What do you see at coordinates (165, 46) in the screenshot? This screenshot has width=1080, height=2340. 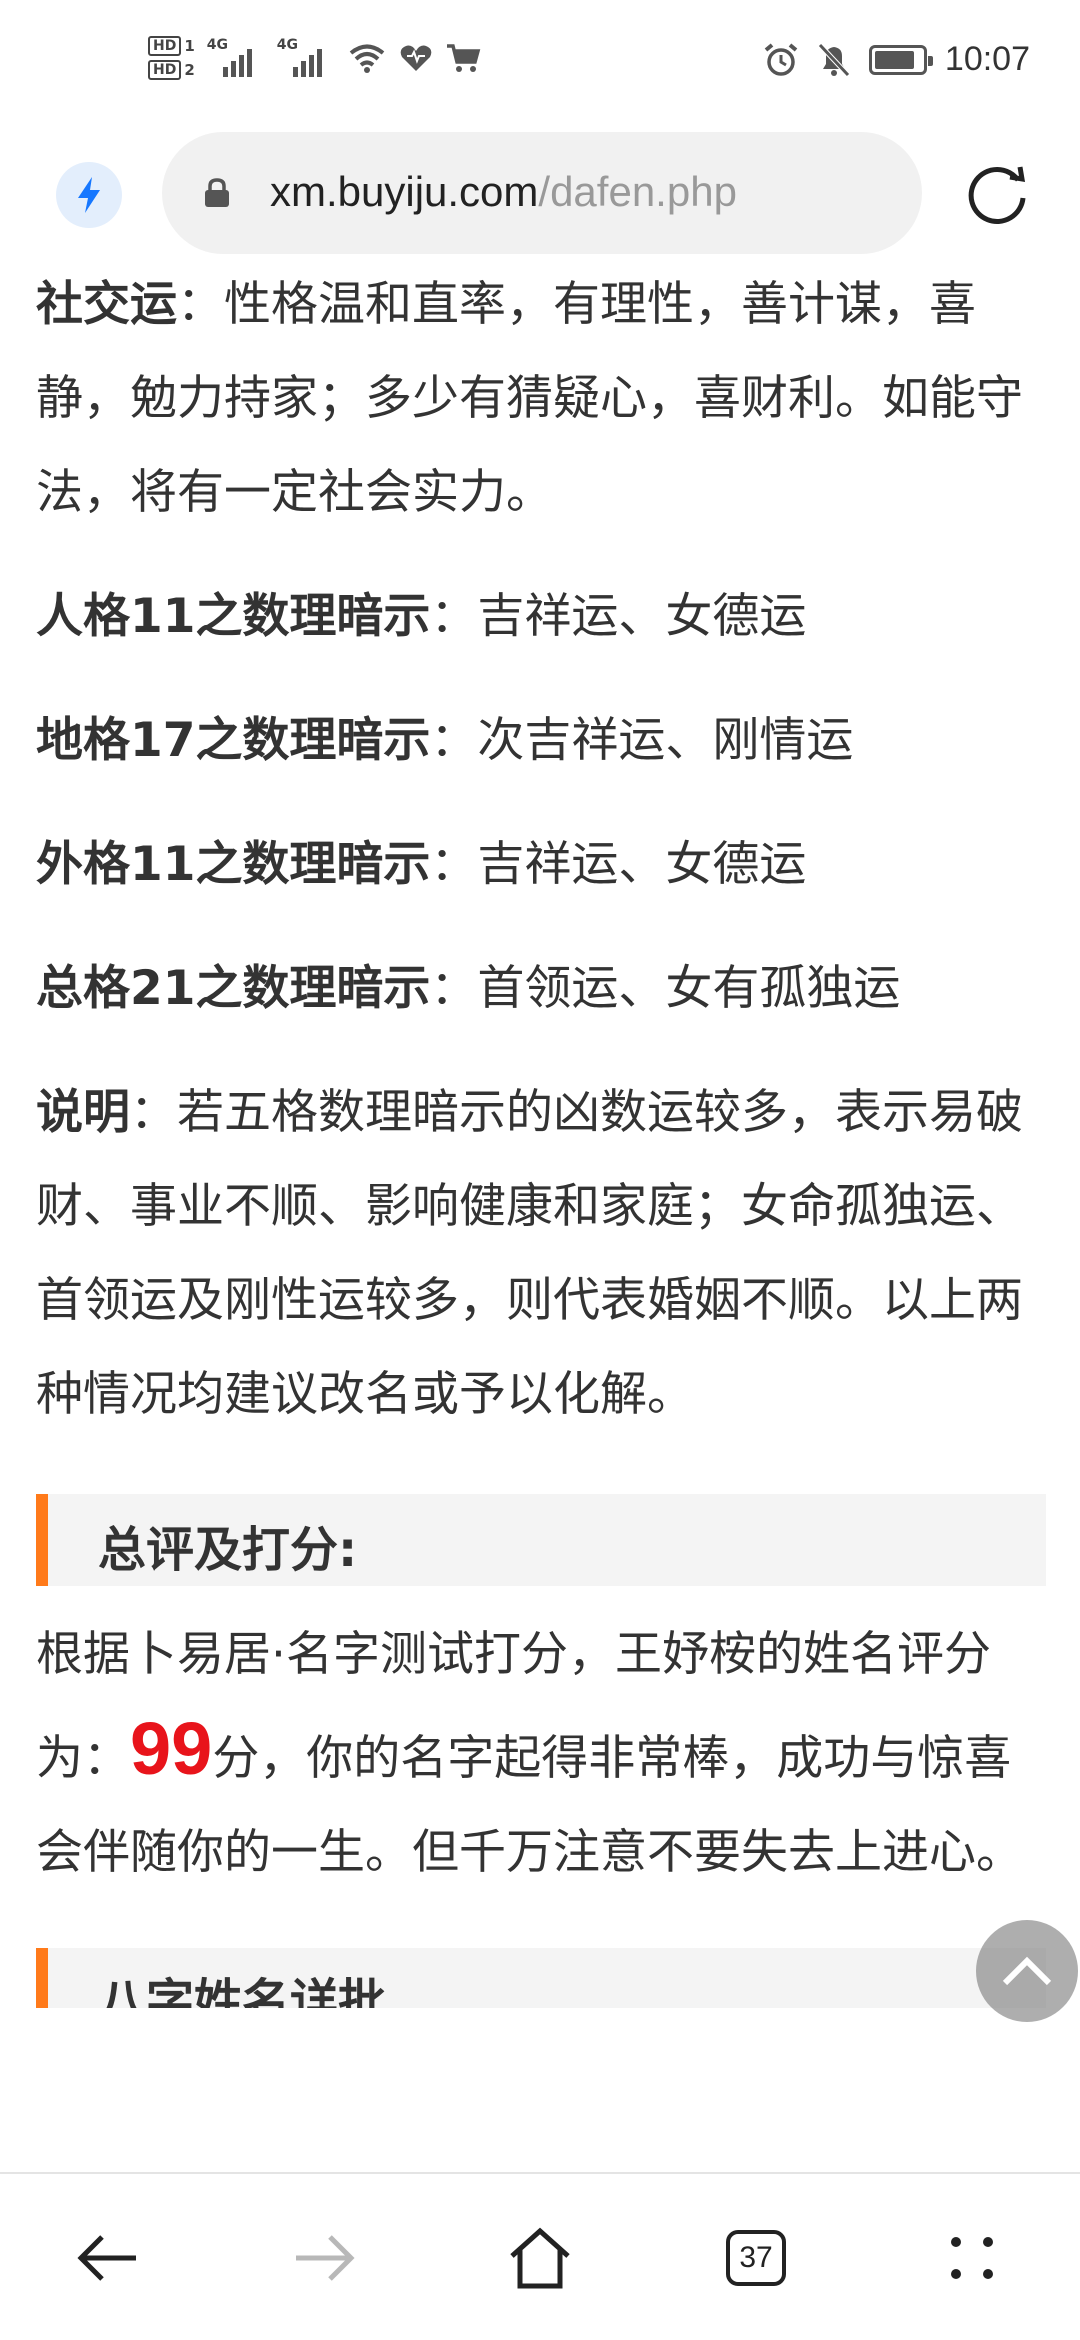 I see `hd1-label: HD` at bounding box center [165, 46].